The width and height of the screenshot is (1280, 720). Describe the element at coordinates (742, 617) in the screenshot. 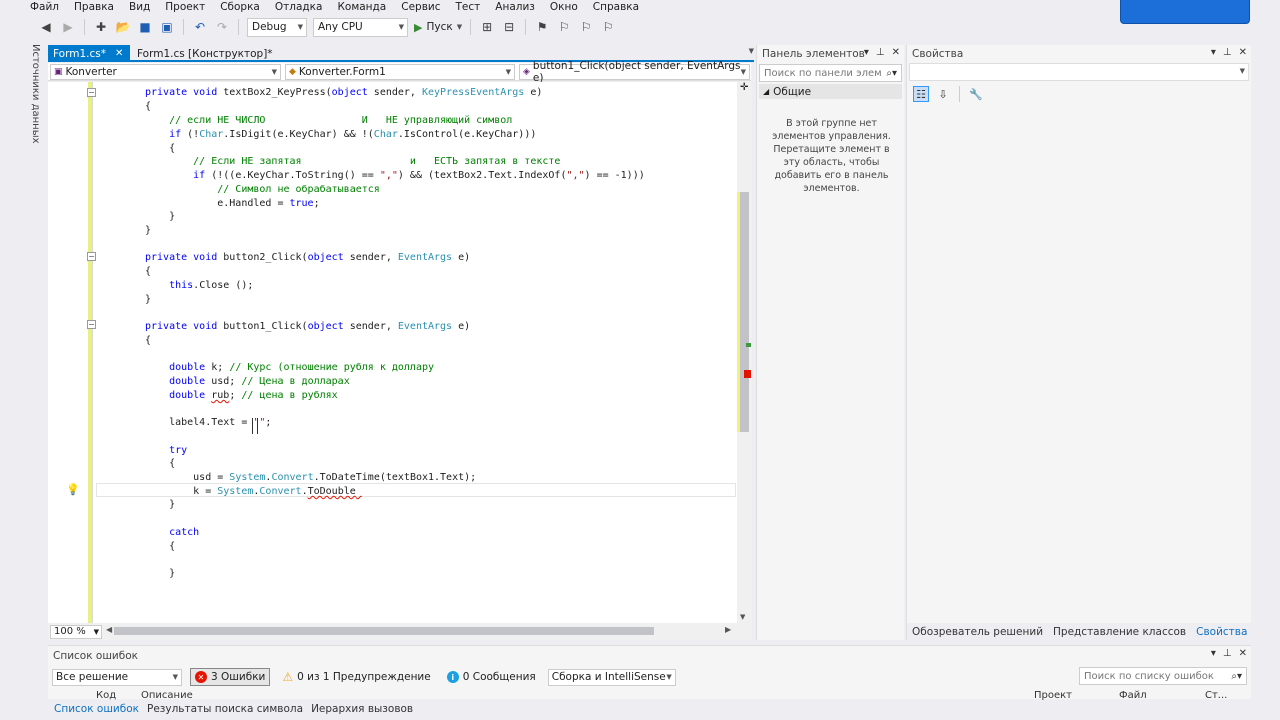

I see `scroll-down-icon: ▼` at that location.